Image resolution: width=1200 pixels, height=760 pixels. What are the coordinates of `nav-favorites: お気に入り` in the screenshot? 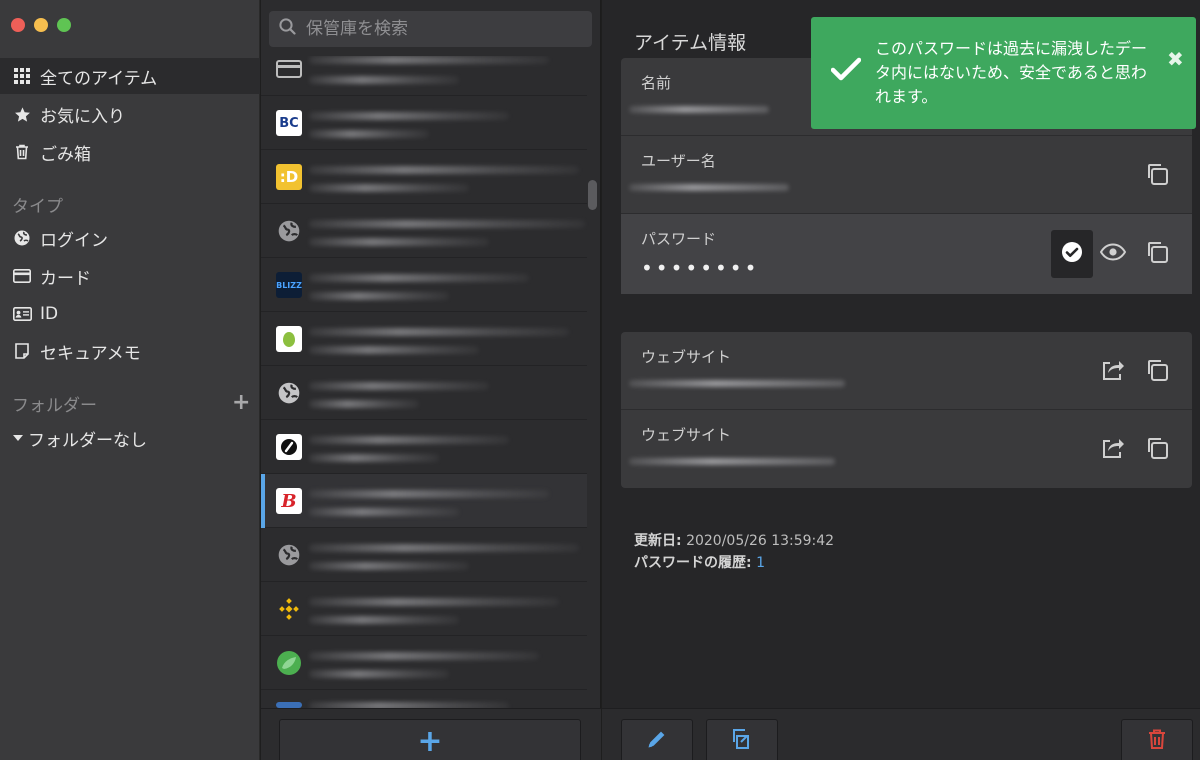 It's located at (130, 114).